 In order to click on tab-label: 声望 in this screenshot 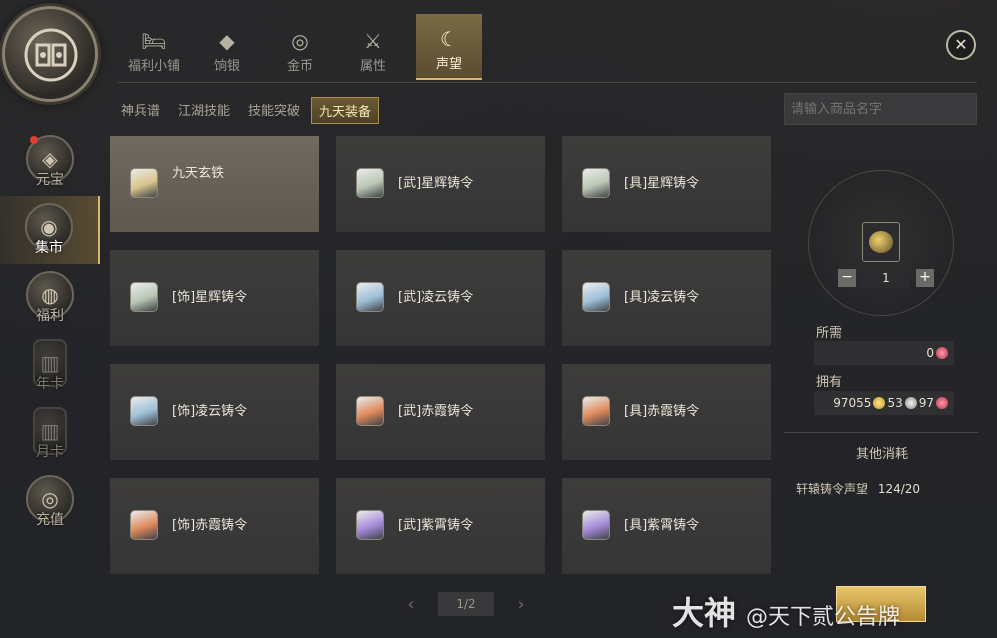, I will do `click(448, 64)`.